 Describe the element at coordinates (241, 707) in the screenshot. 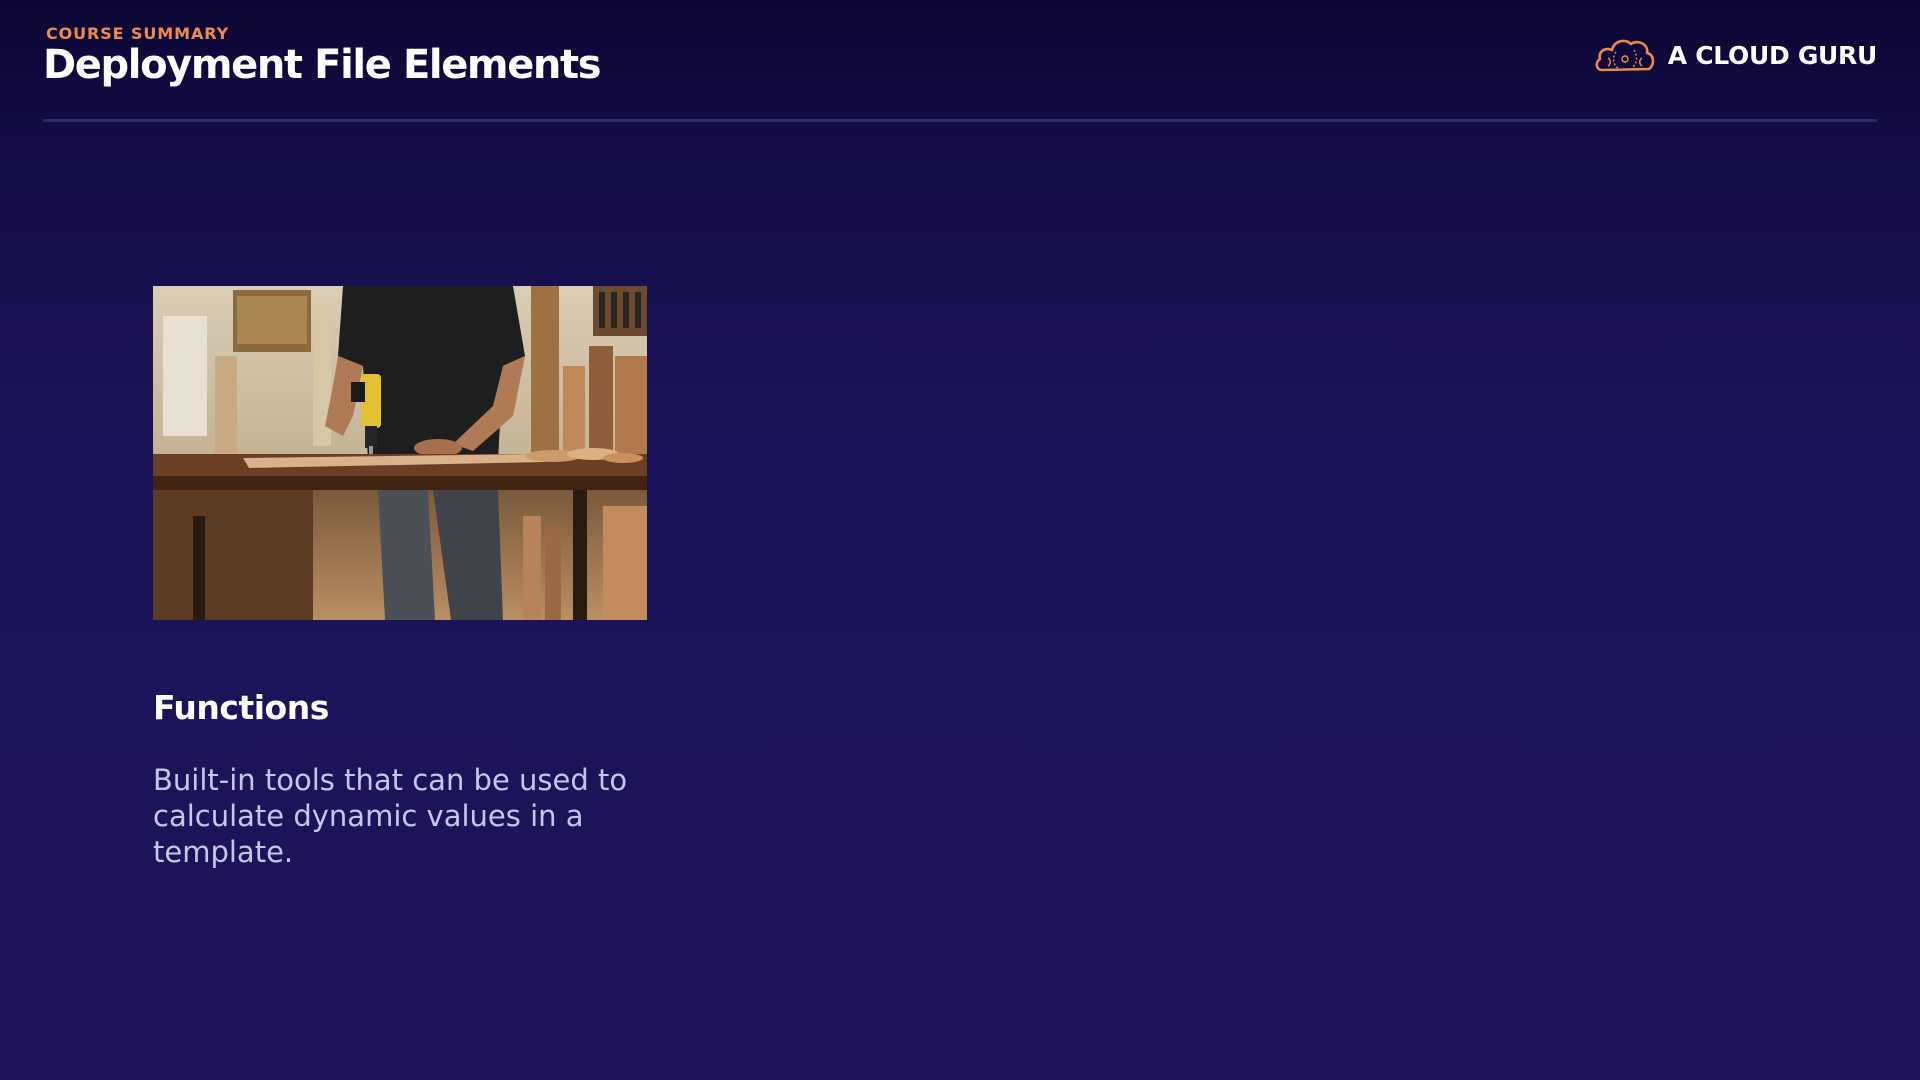

I see `card-title: Functions` at that location.